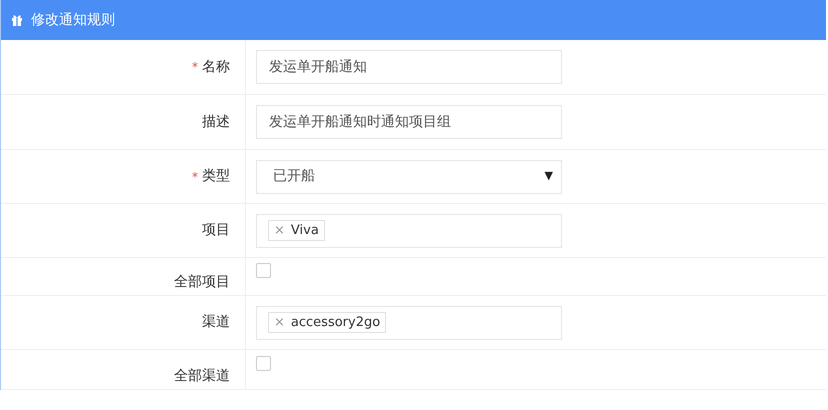 The height and width of the screenshot is (410, 828). What do you see at coordinates (216, 230) in the screenshot?
I see `field-label: 项目` at bounding box center [216, 230].